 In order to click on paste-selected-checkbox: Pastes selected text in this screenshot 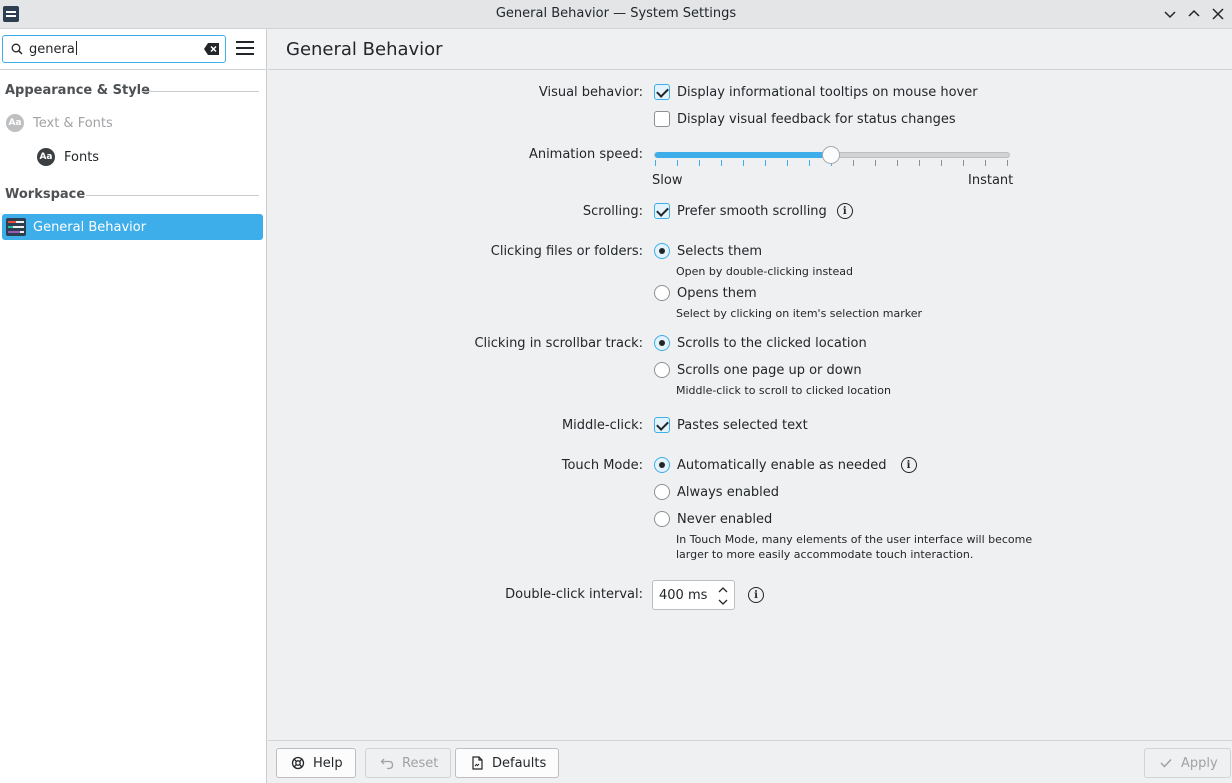, I will do `click(731, 425)`.